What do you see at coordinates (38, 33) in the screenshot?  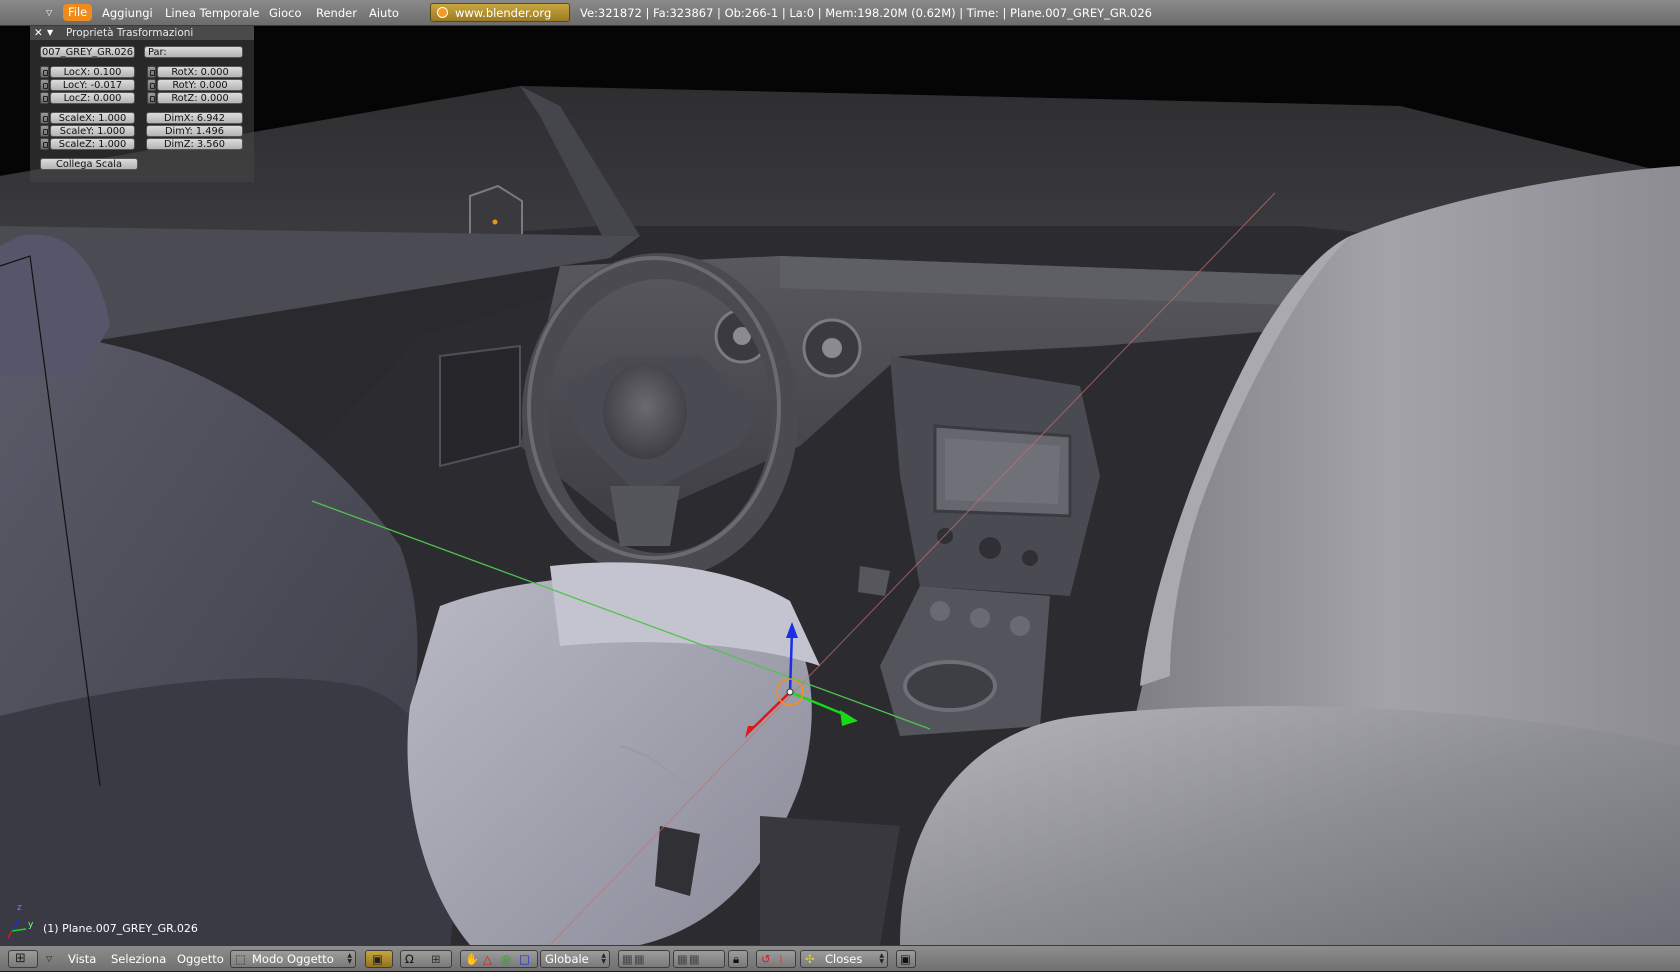 I see `close-icon: ✕` at bounding box center [38, 33].